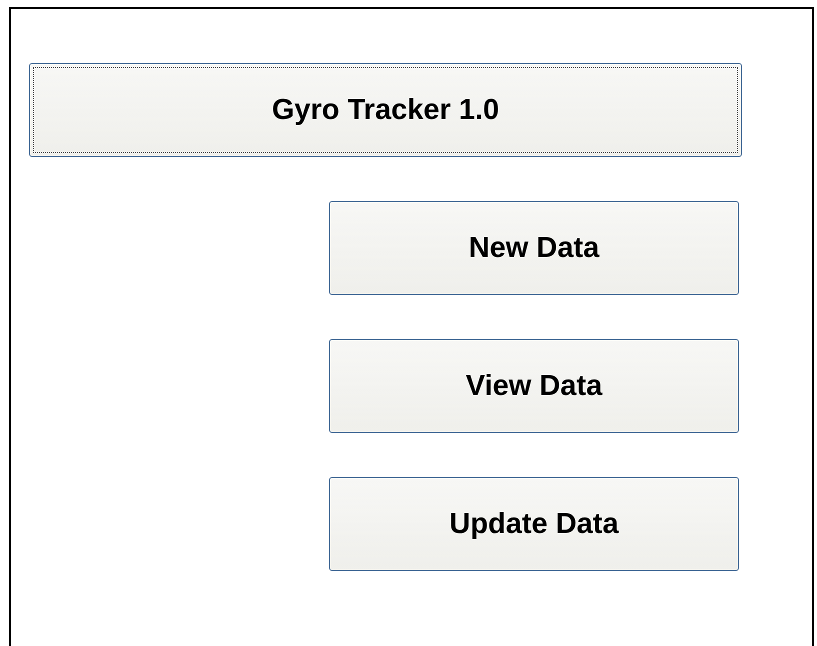 This screenshot has width=817, height=646. Describe the element at coordinates (534, 248) in the screenshot. I see `menu-button: New Data` at that location.